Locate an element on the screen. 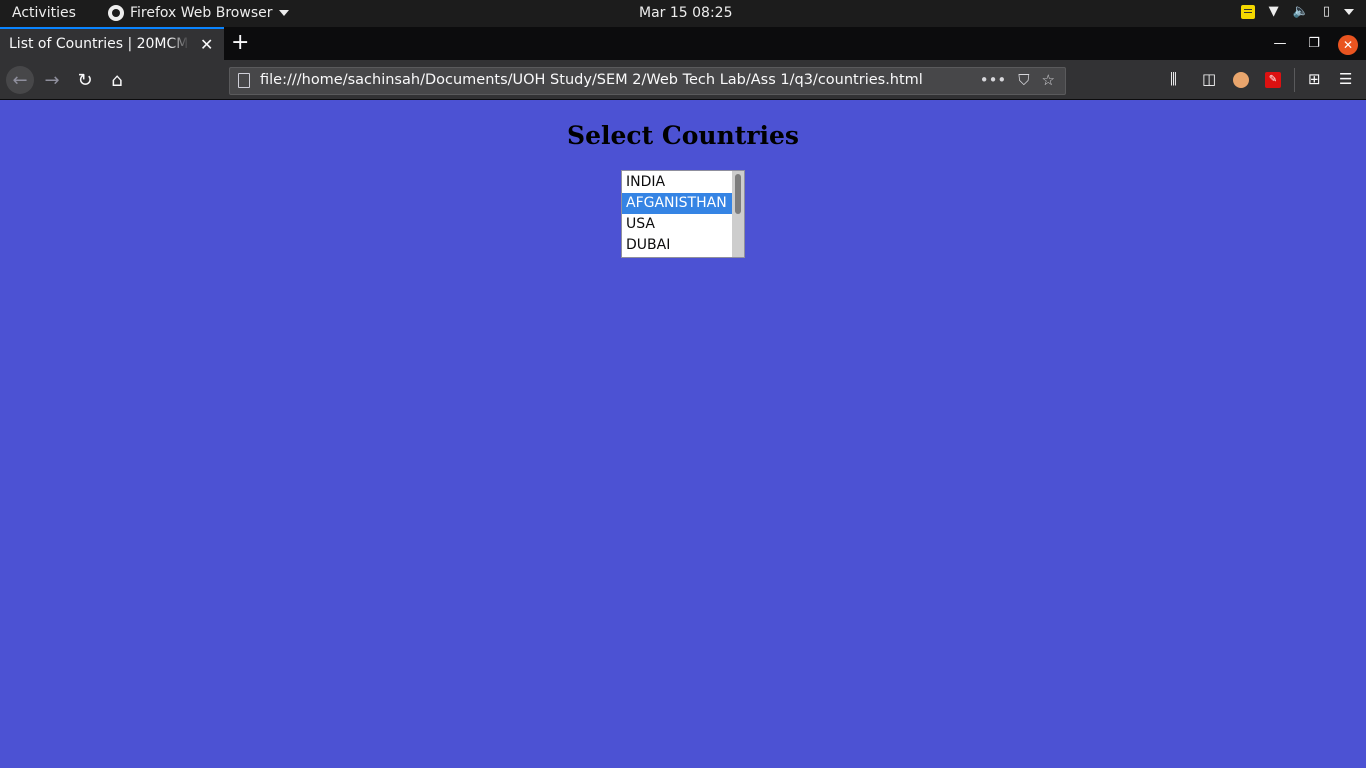 This screenshot has height=768, width=1366. back-arrow-icon: ← is located at coordinates (20, 80).